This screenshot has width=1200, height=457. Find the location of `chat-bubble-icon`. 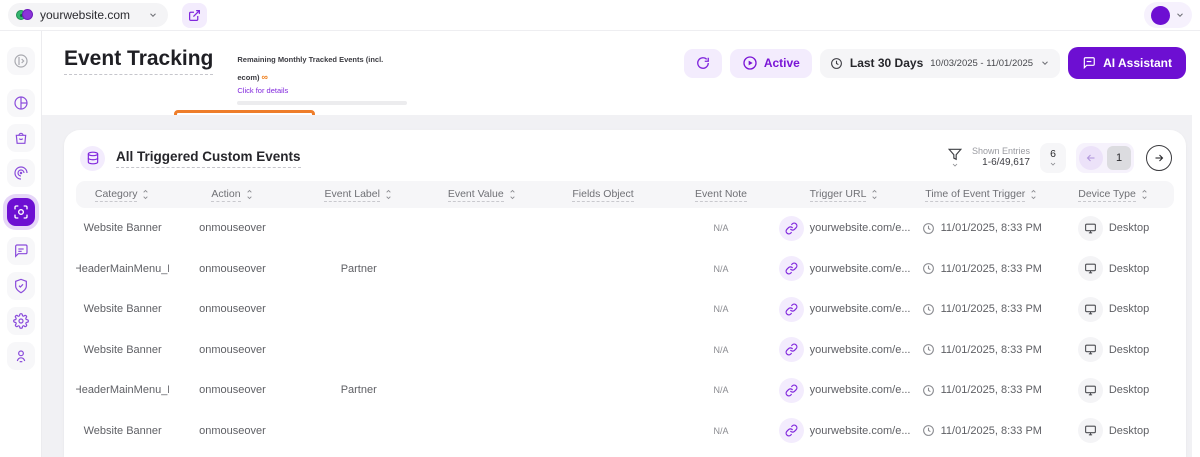

chat-bubble-icon is located at coordinates (21, 251).